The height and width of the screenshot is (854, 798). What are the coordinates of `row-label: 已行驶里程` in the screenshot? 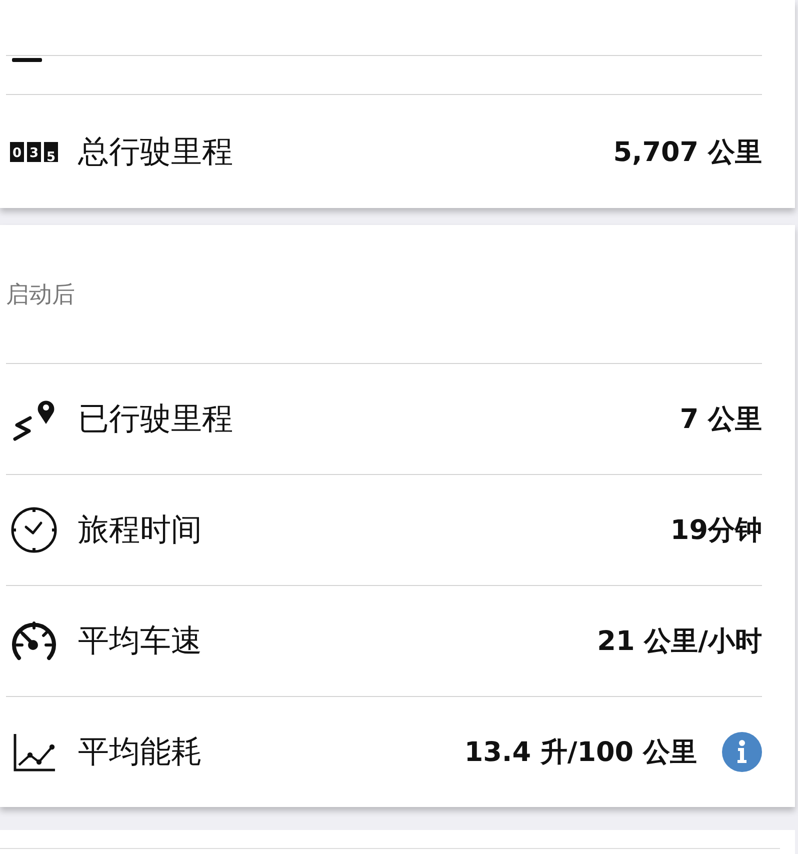 It's located at (155, 419).